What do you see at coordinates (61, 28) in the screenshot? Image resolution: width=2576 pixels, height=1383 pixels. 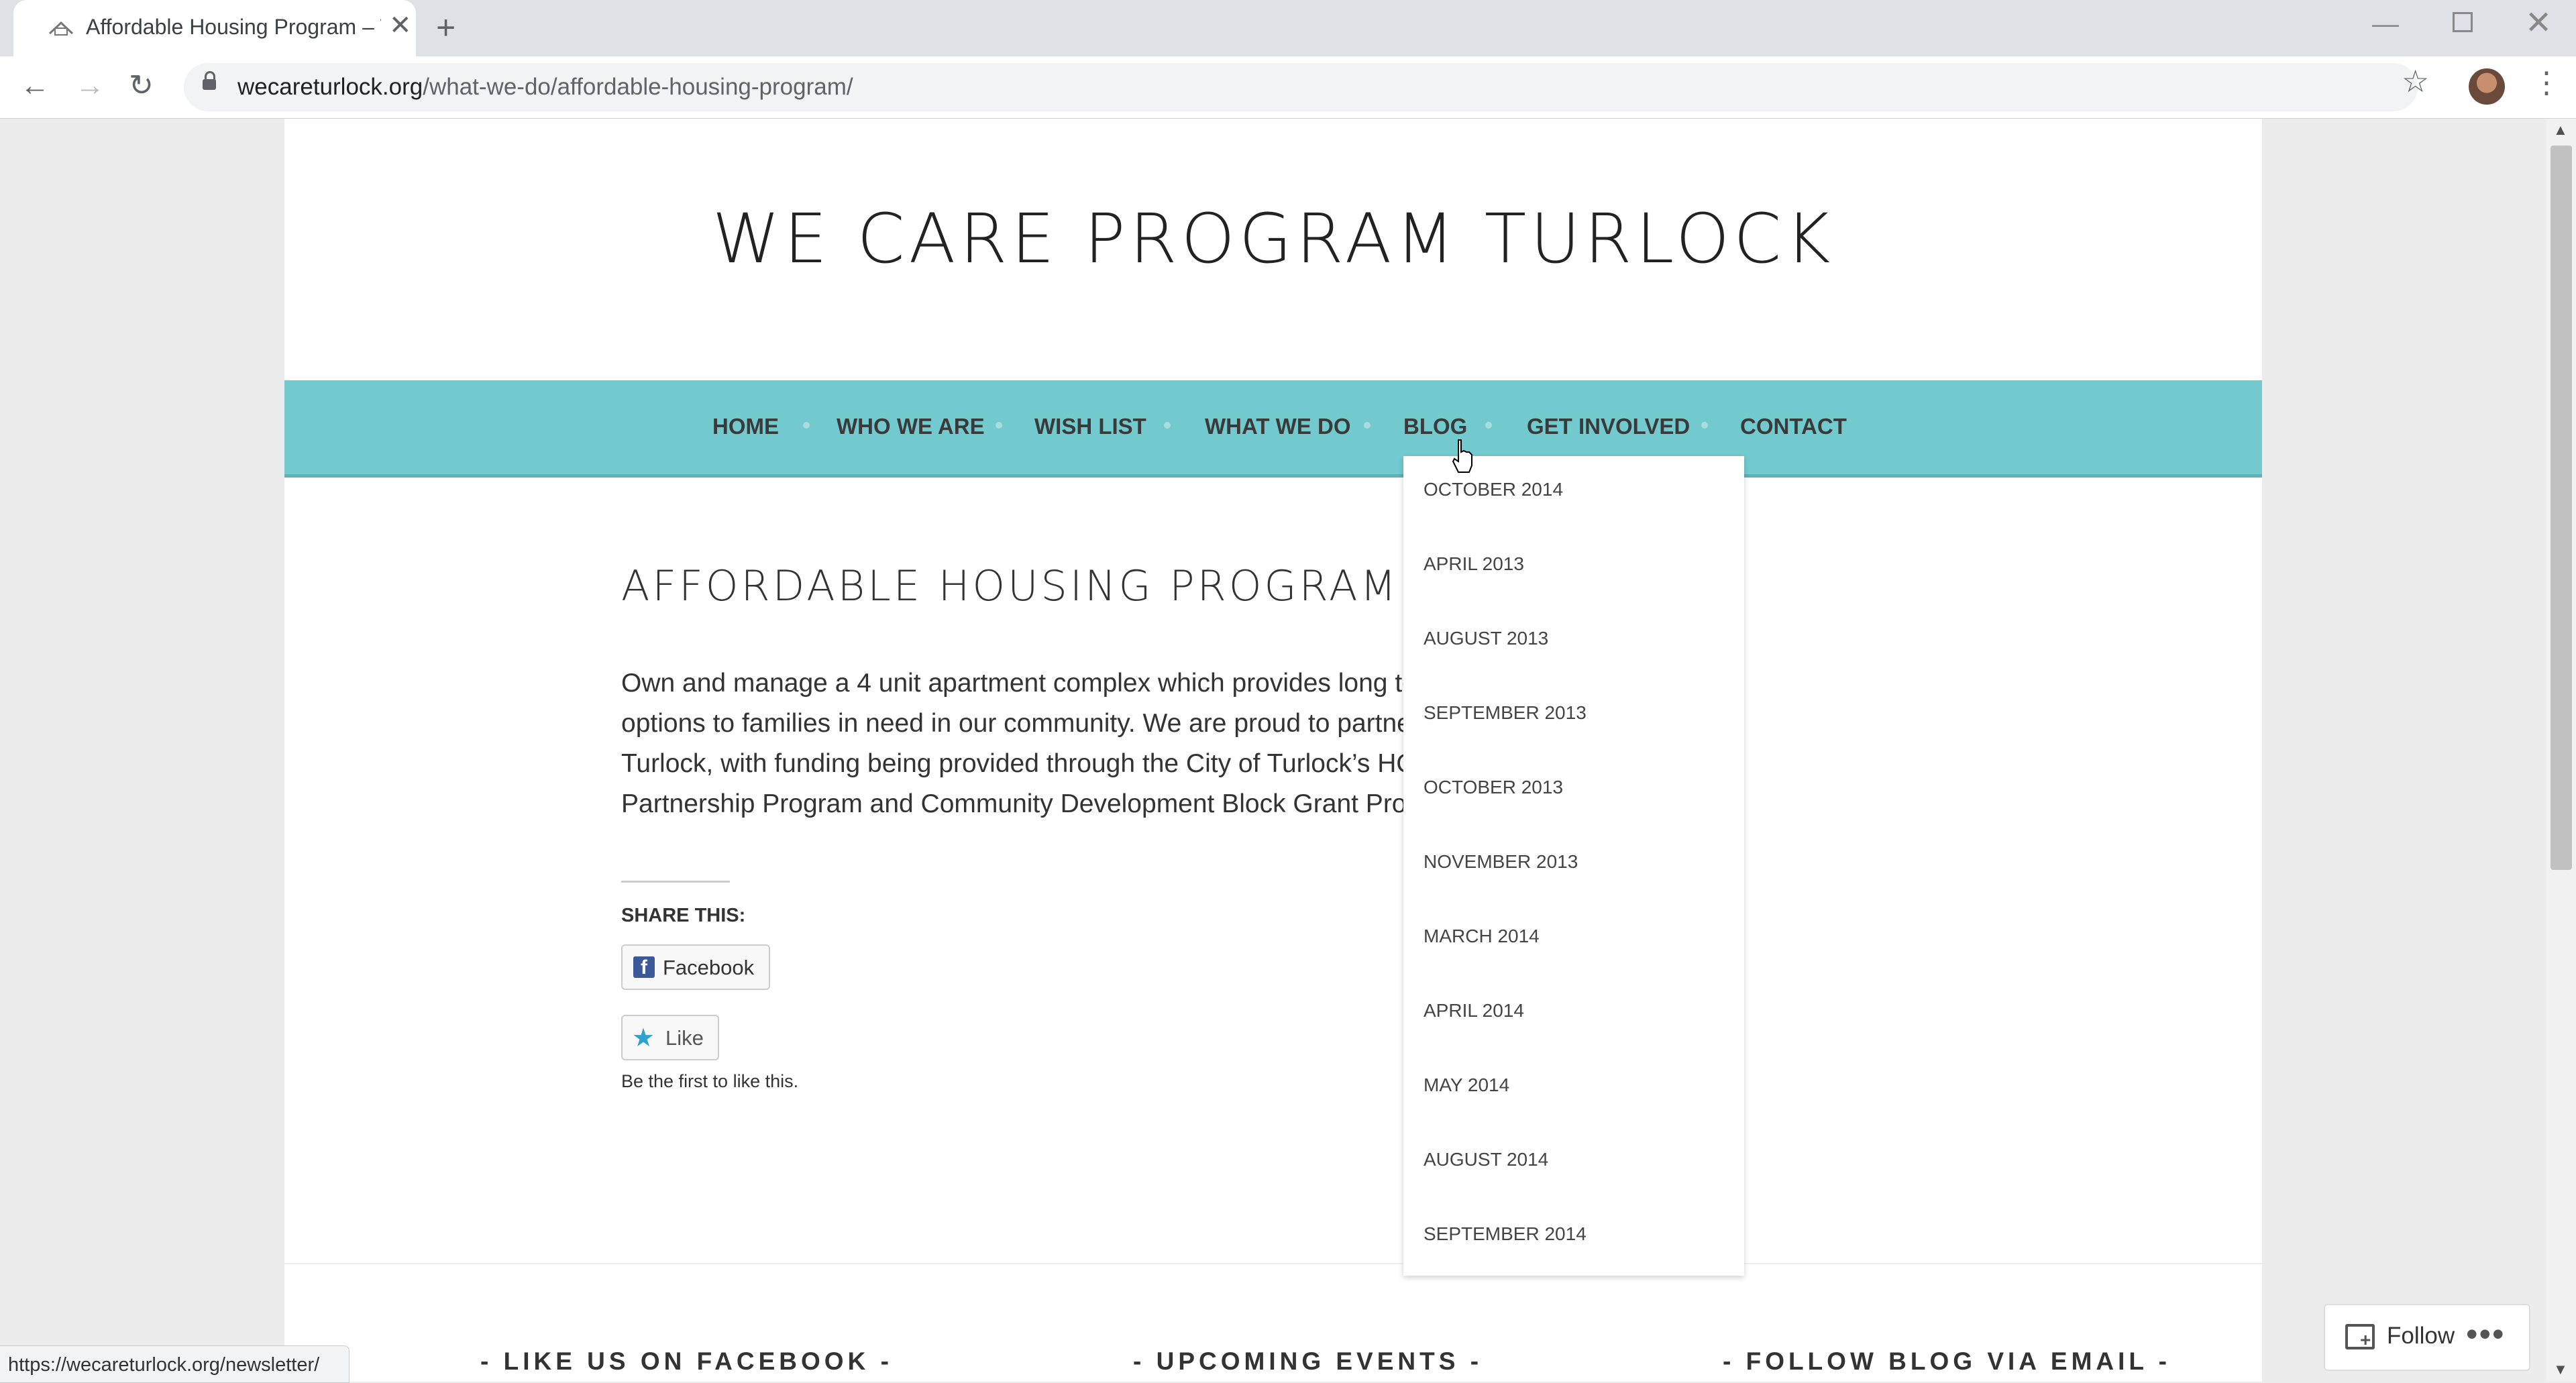 I see `site-favicon-icon` at bounding box center [61, 28].